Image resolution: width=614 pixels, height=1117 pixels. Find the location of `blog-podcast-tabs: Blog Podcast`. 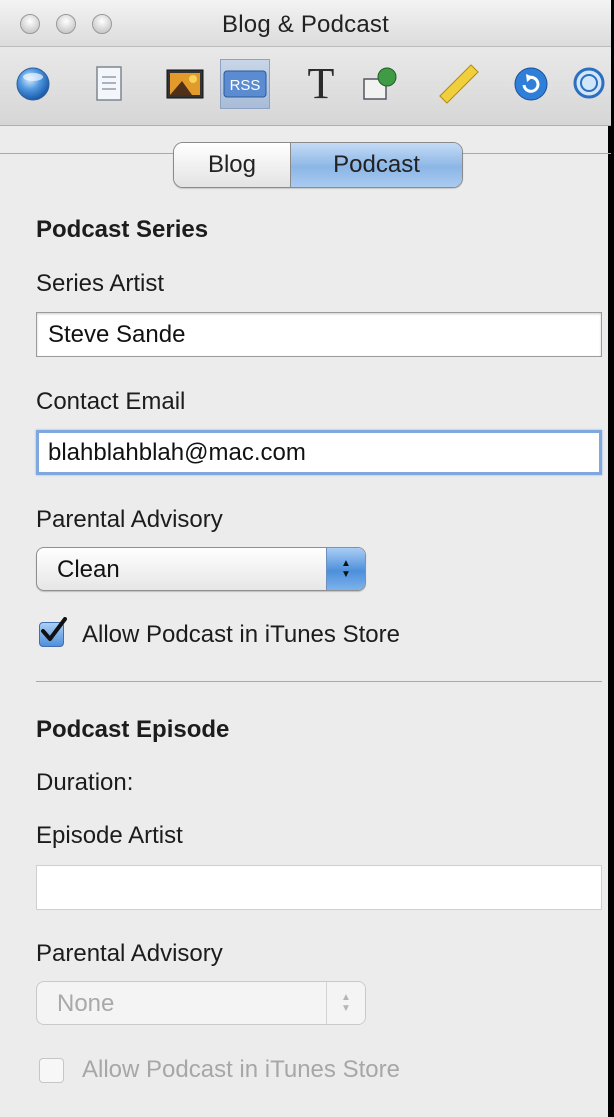

blog-podcast-tabs: Blog Podcast is located at coordinates (318, 165).